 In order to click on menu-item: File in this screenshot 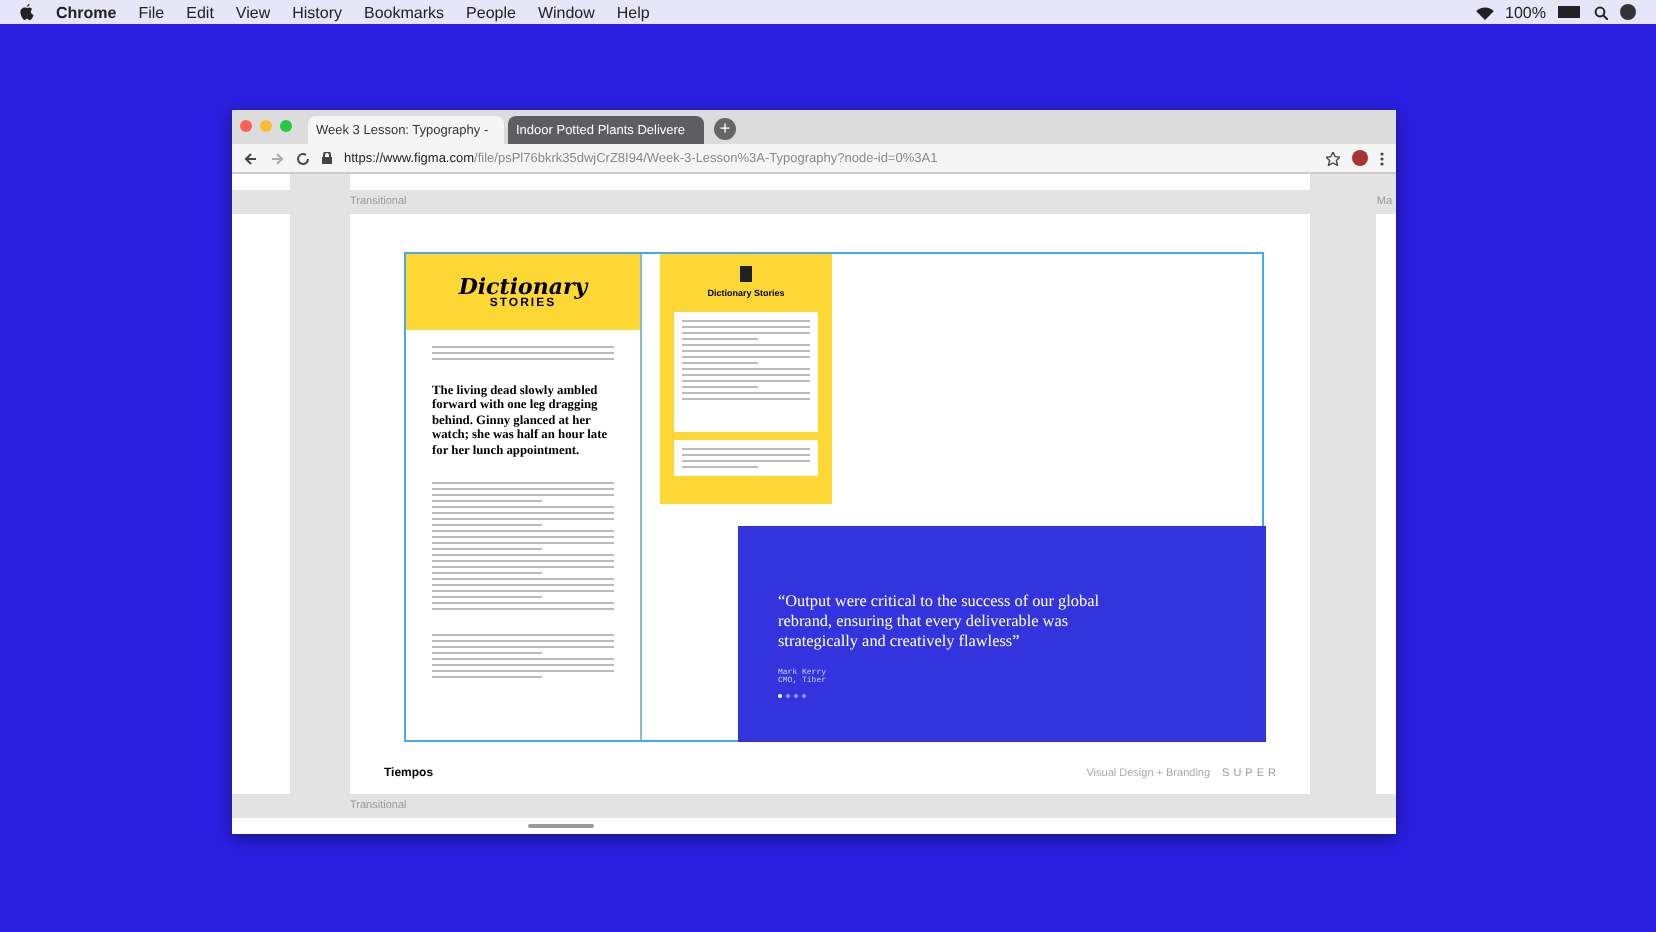, I will do `click(151, 12)`.